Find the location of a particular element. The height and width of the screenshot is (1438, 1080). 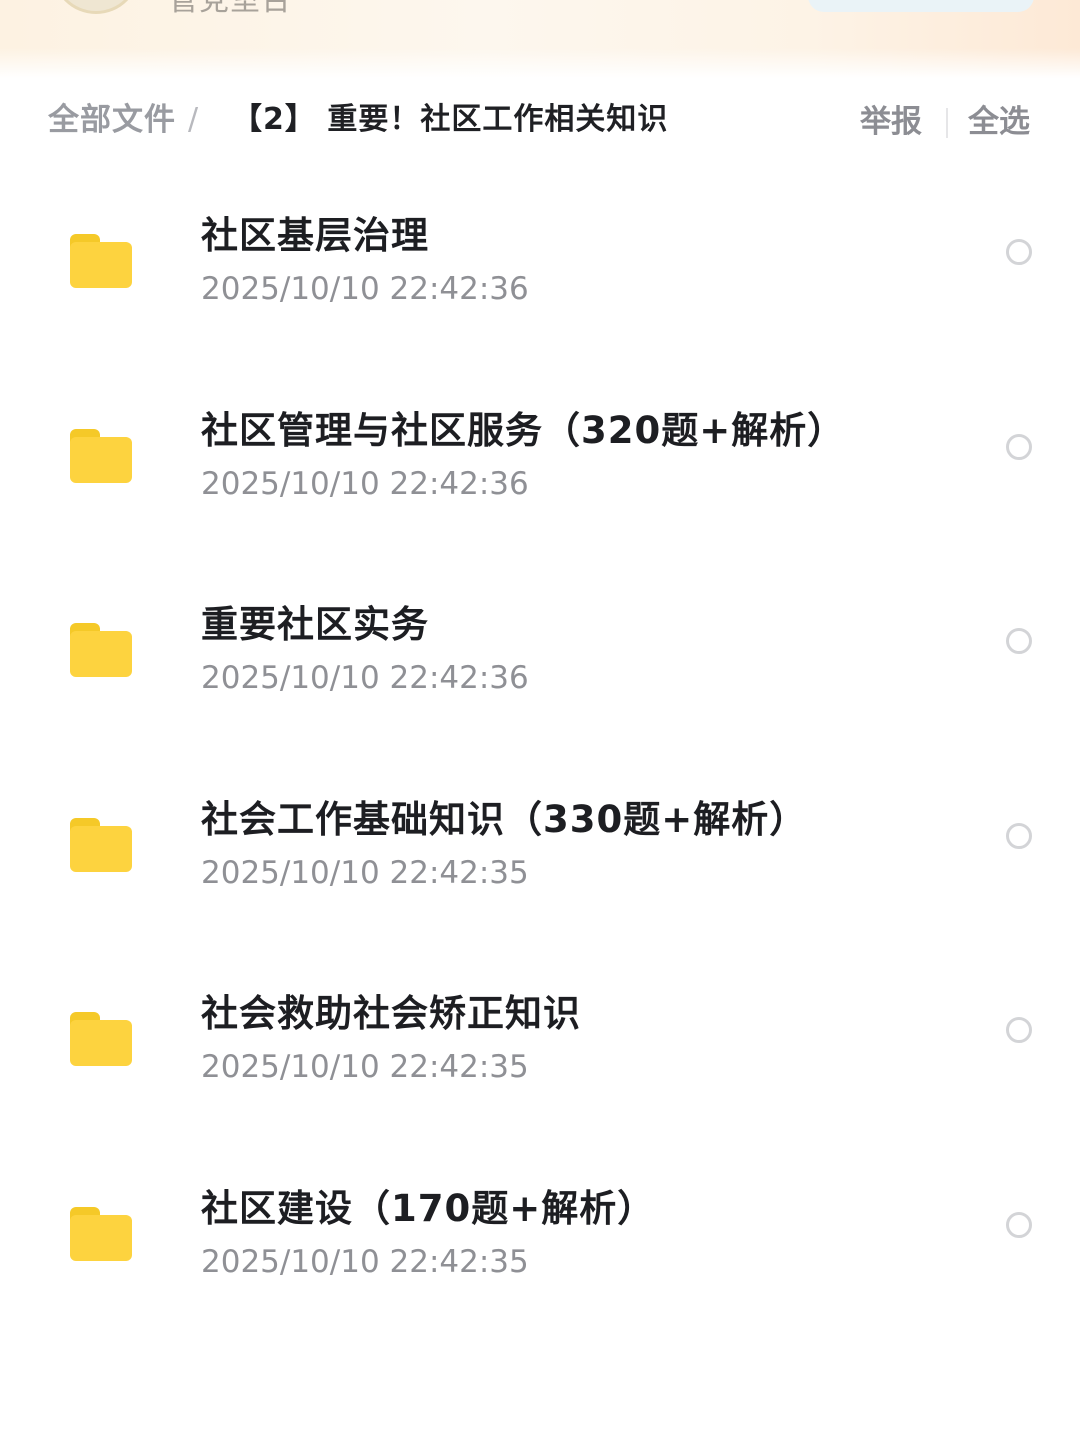

file-name: 重要社区实务 is located at coordinates (315, 625).